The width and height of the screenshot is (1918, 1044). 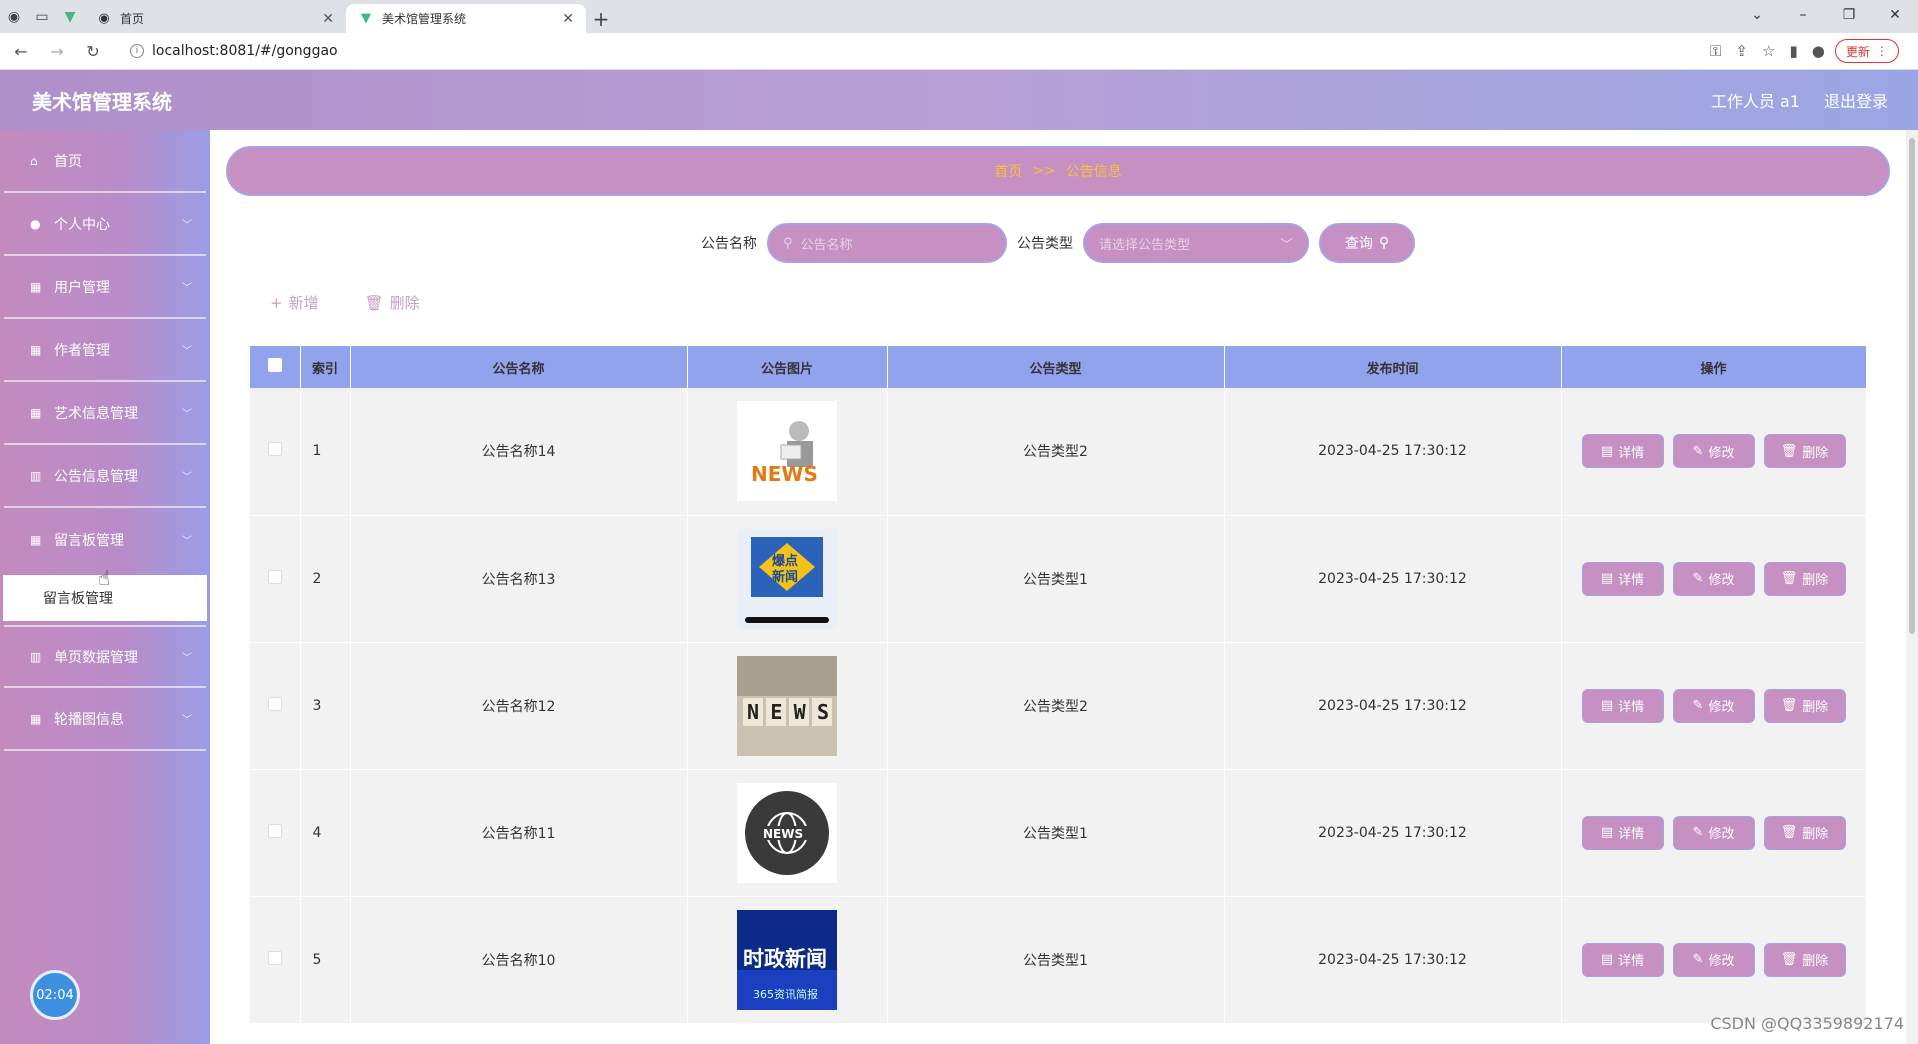 What do you see at coordinates (21, 51) in the screenshot?
I see `back-icon: ←` at bounding box center [21, 51].